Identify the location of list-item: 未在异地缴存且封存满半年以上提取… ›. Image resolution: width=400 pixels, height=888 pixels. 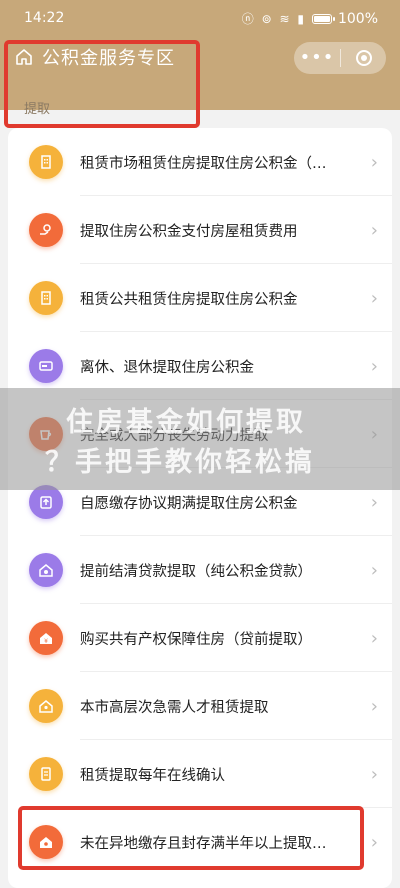
(200, 842).